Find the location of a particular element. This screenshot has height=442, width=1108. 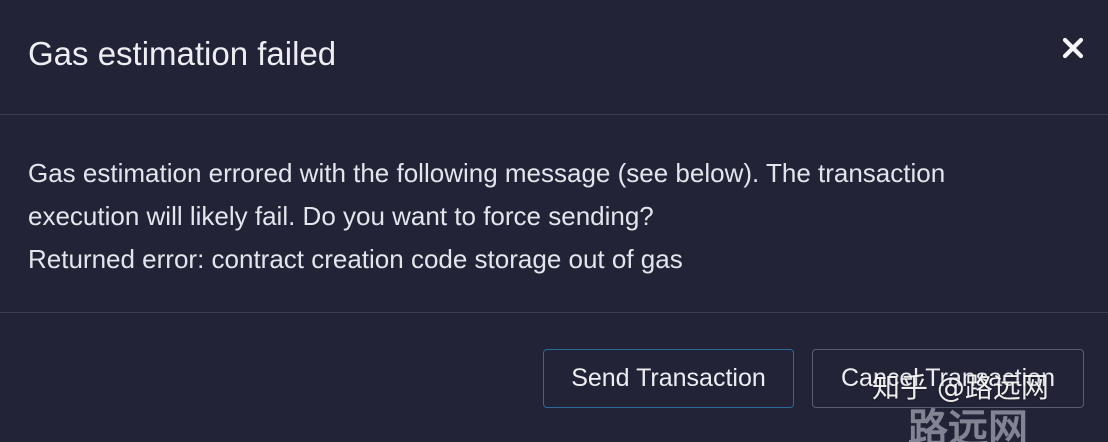

close-icon is located at coordinates (1073, 48).